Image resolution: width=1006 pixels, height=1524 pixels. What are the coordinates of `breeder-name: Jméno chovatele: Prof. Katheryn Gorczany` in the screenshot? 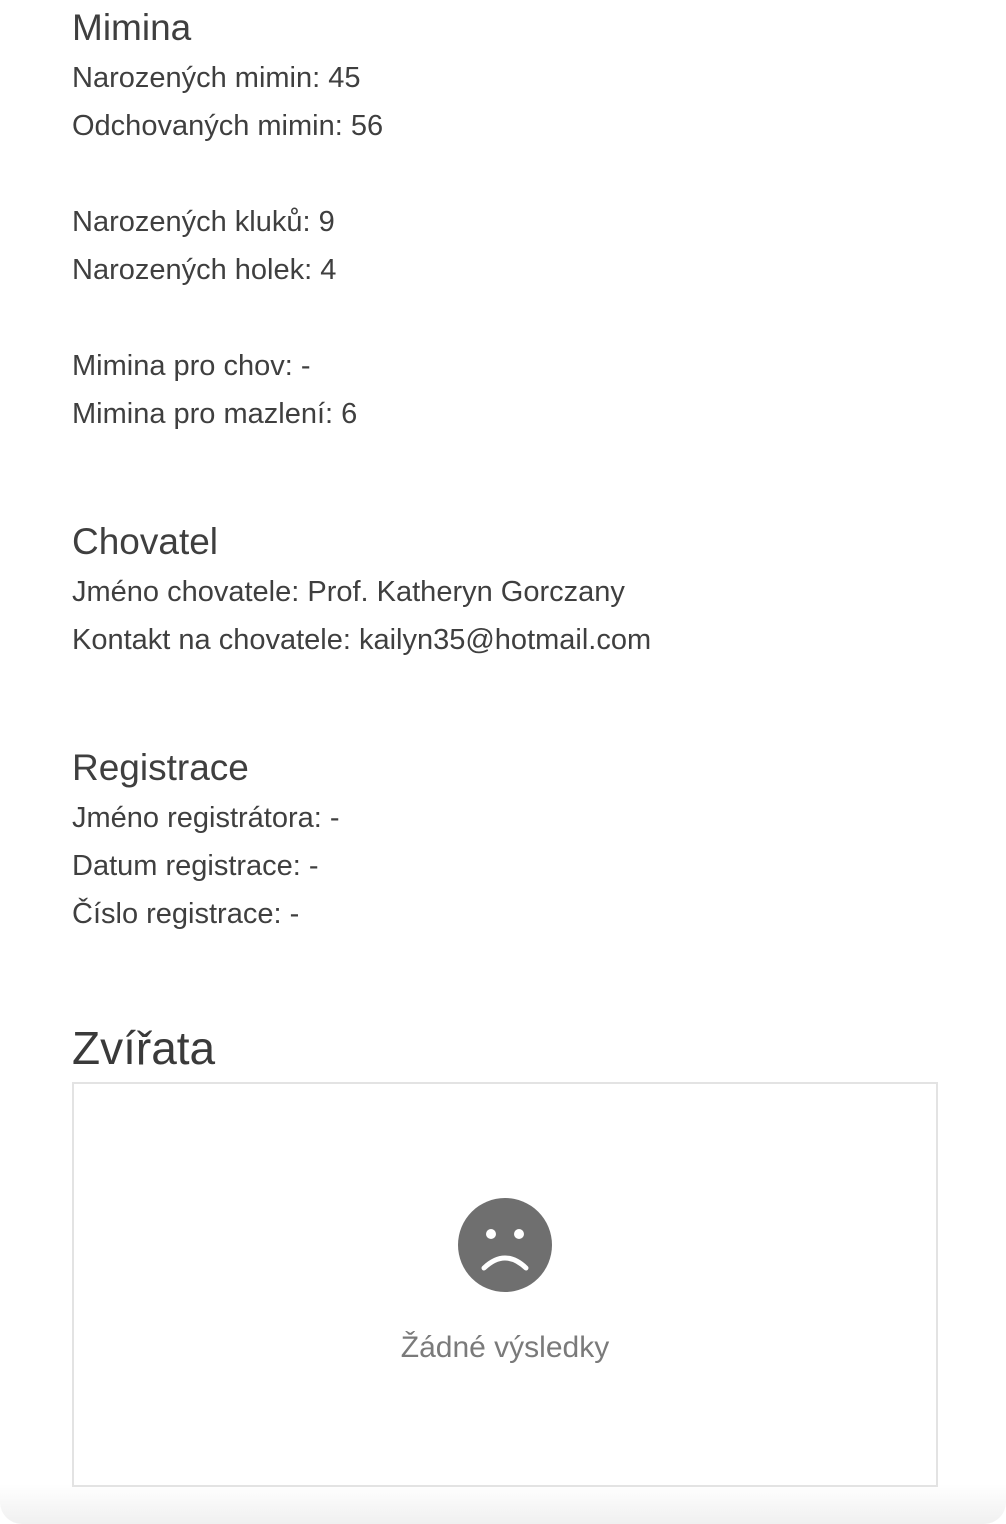 It's located at (348, 592).